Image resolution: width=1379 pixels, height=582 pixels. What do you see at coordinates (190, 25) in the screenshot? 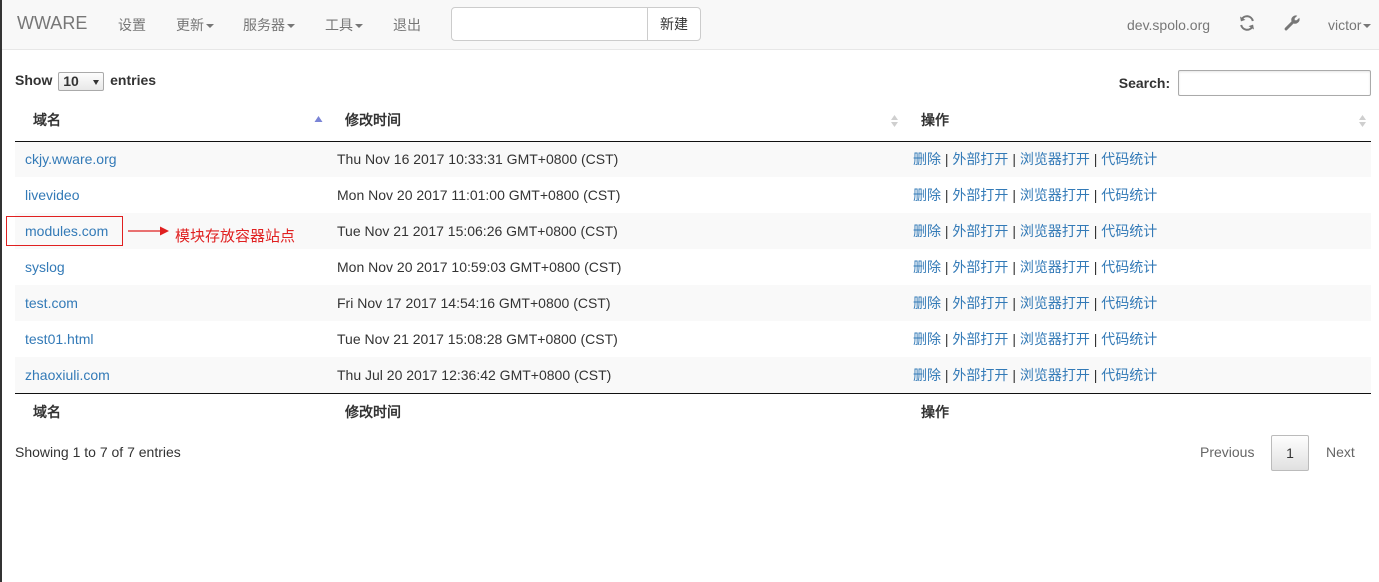
I see `nav-update-label: 更新` at bounding box center [190, 25].